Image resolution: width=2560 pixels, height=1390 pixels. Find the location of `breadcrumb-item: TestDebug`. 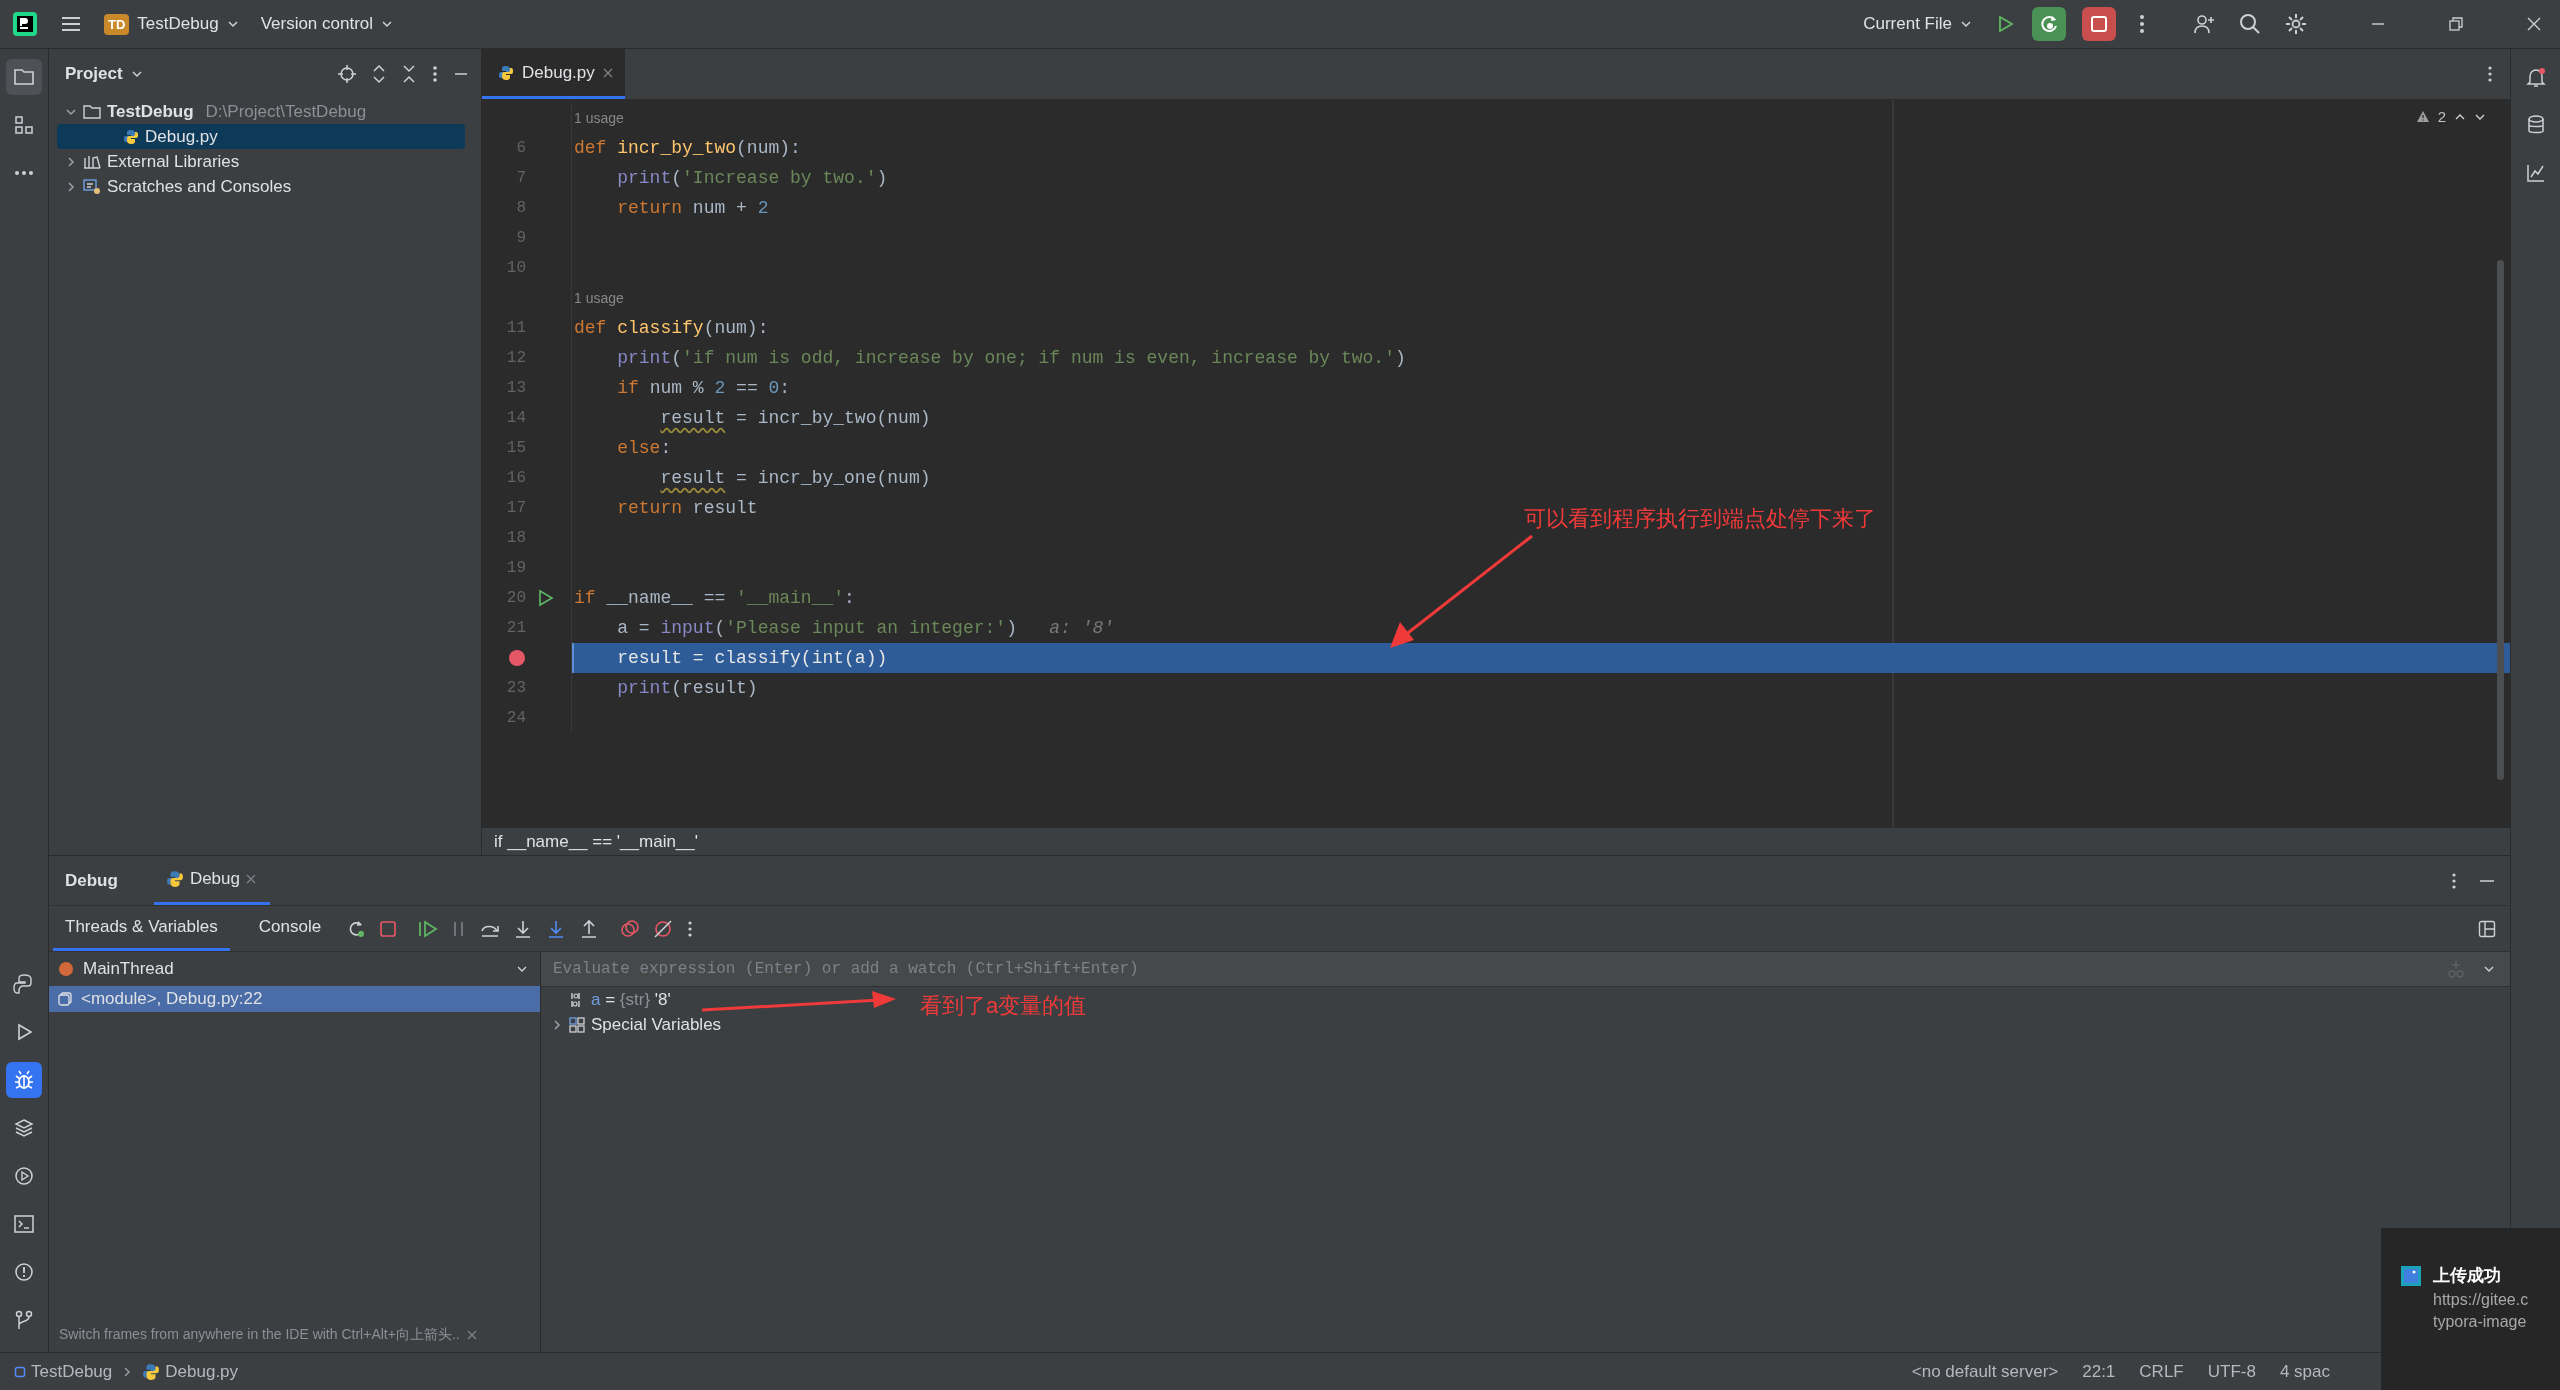

breadcrumb-item: TestDebug is located at coordinates (63, 1371).